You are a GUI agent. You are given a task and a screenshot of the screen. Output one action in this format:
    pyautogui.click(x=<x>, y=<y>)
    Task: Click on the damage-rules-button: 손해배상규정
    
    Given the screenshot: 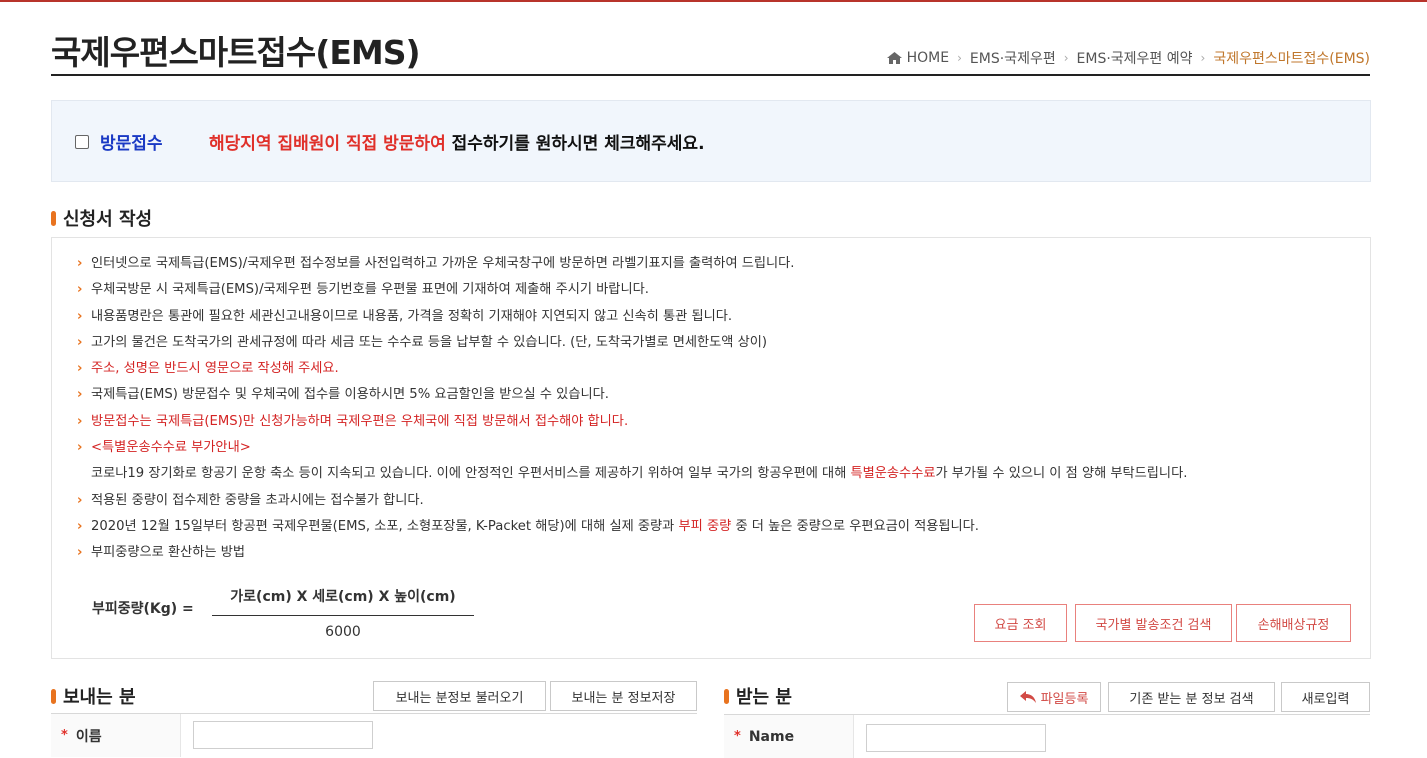 What is the action you would take?
    pyautogui.click(x=1293, y=623)
    